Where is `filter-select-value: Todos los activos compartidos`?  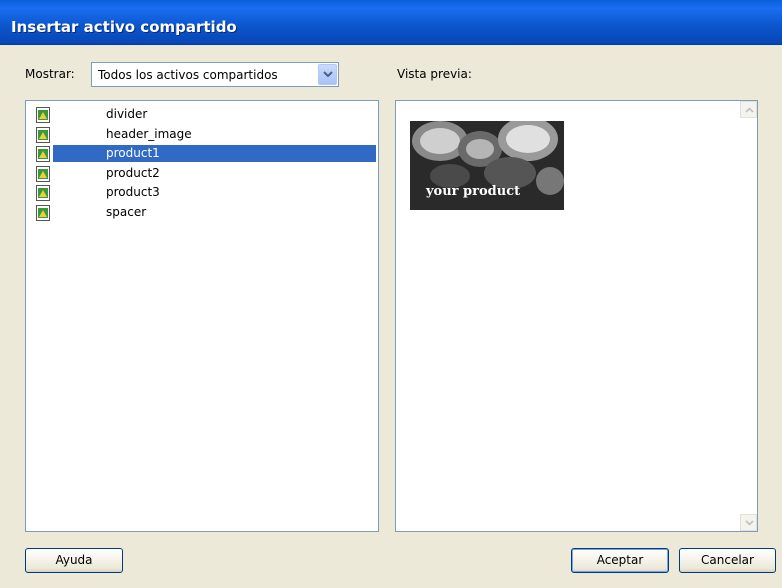 filter-select-value: Todos los activos compartidos is located at coordinates (188, 75).